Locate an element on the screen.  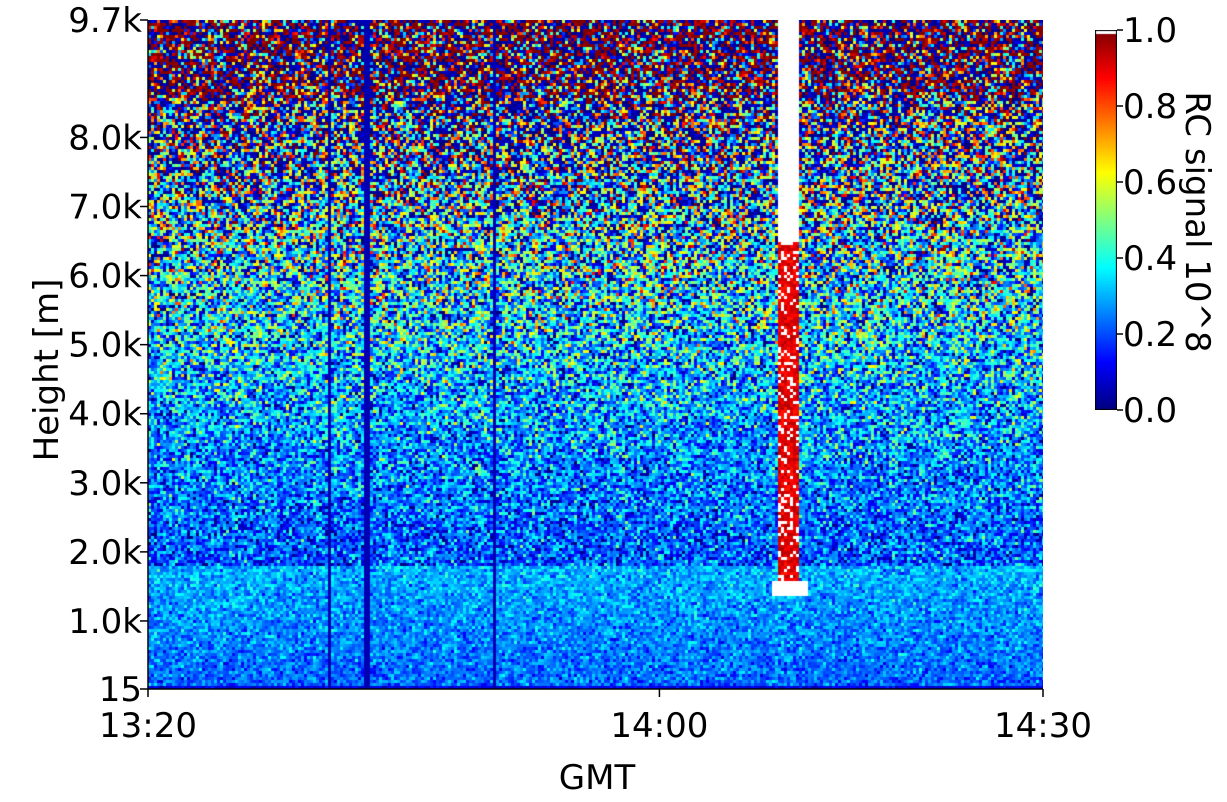
colorbar-title: RC signal 10^8 is located at coordinates (1197, 221).